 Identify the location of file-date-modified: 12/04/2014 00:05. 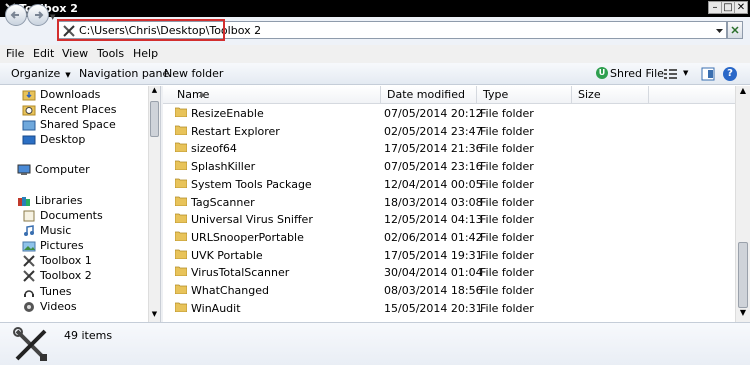
(433, 184).